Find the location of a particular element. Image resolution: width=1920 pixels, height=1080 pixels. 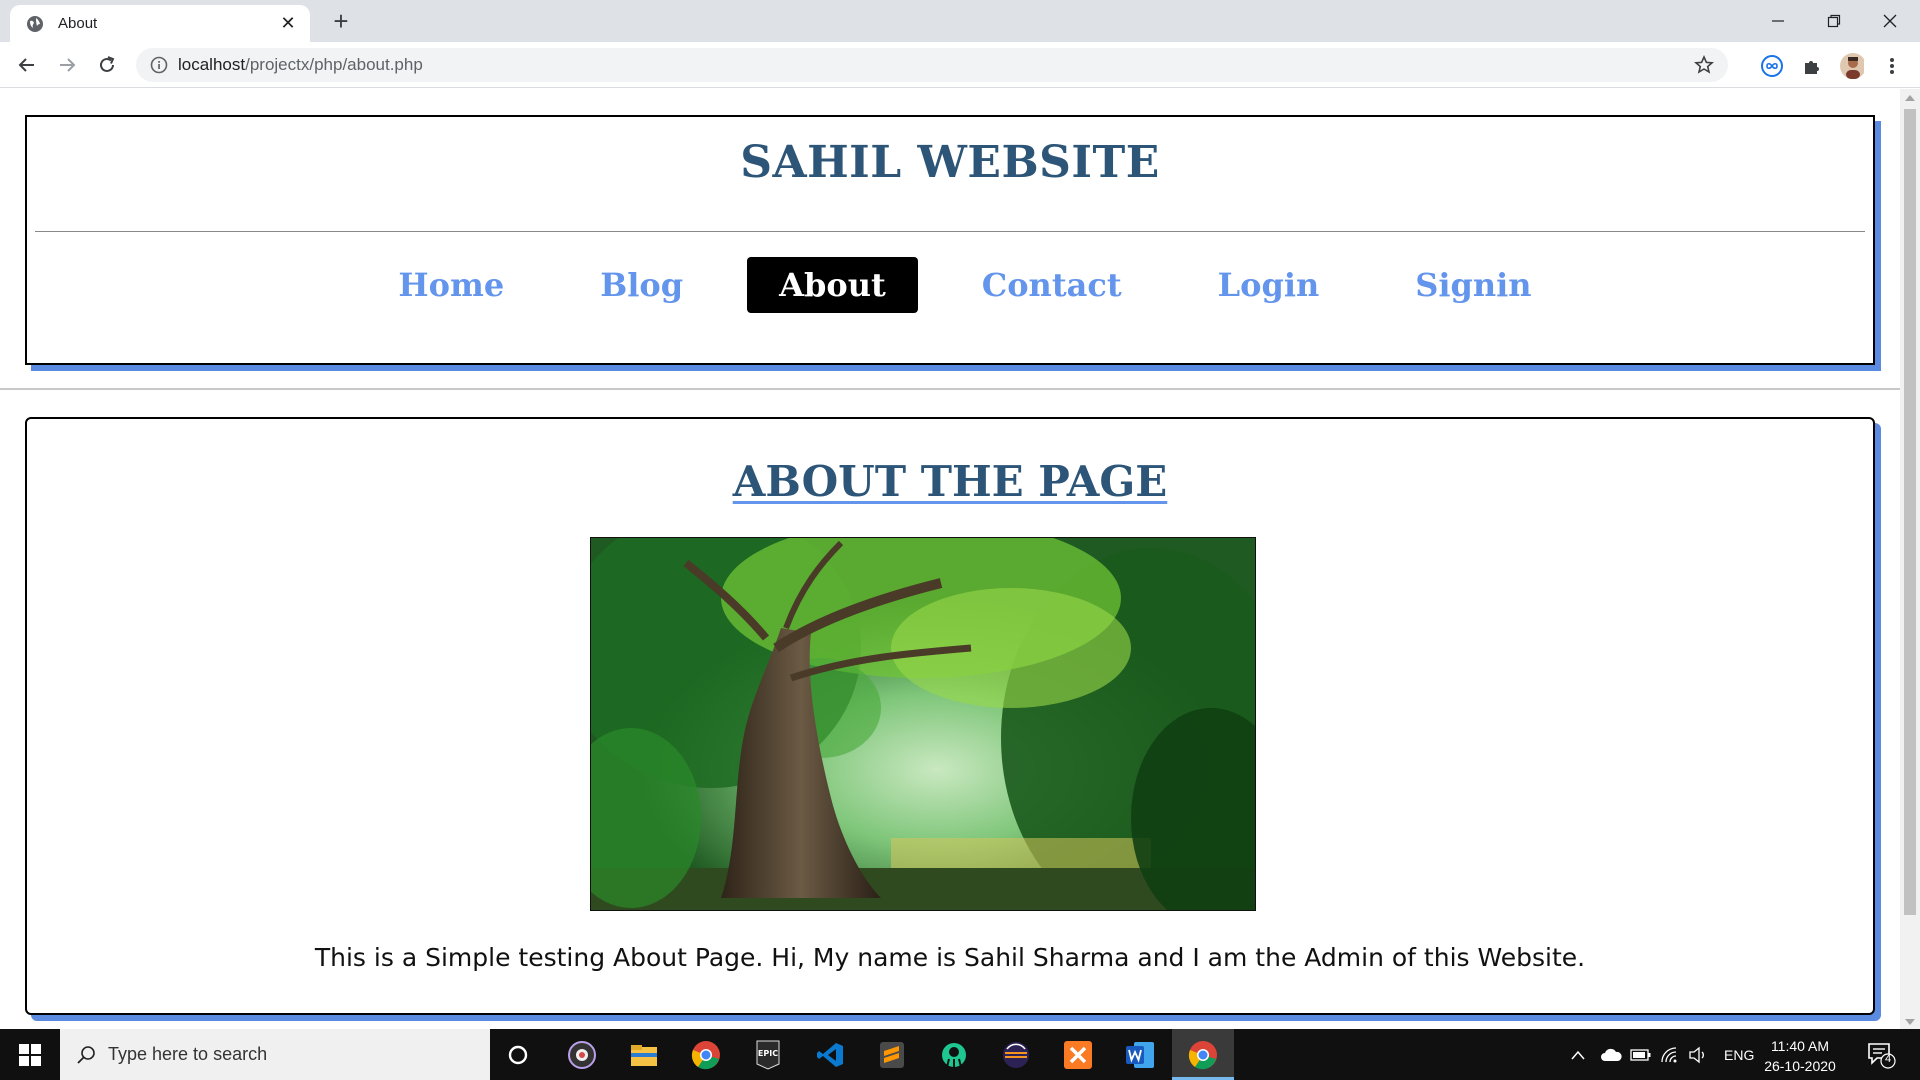

close-tab-icon: ✕ is located at coordinates (288, 23).